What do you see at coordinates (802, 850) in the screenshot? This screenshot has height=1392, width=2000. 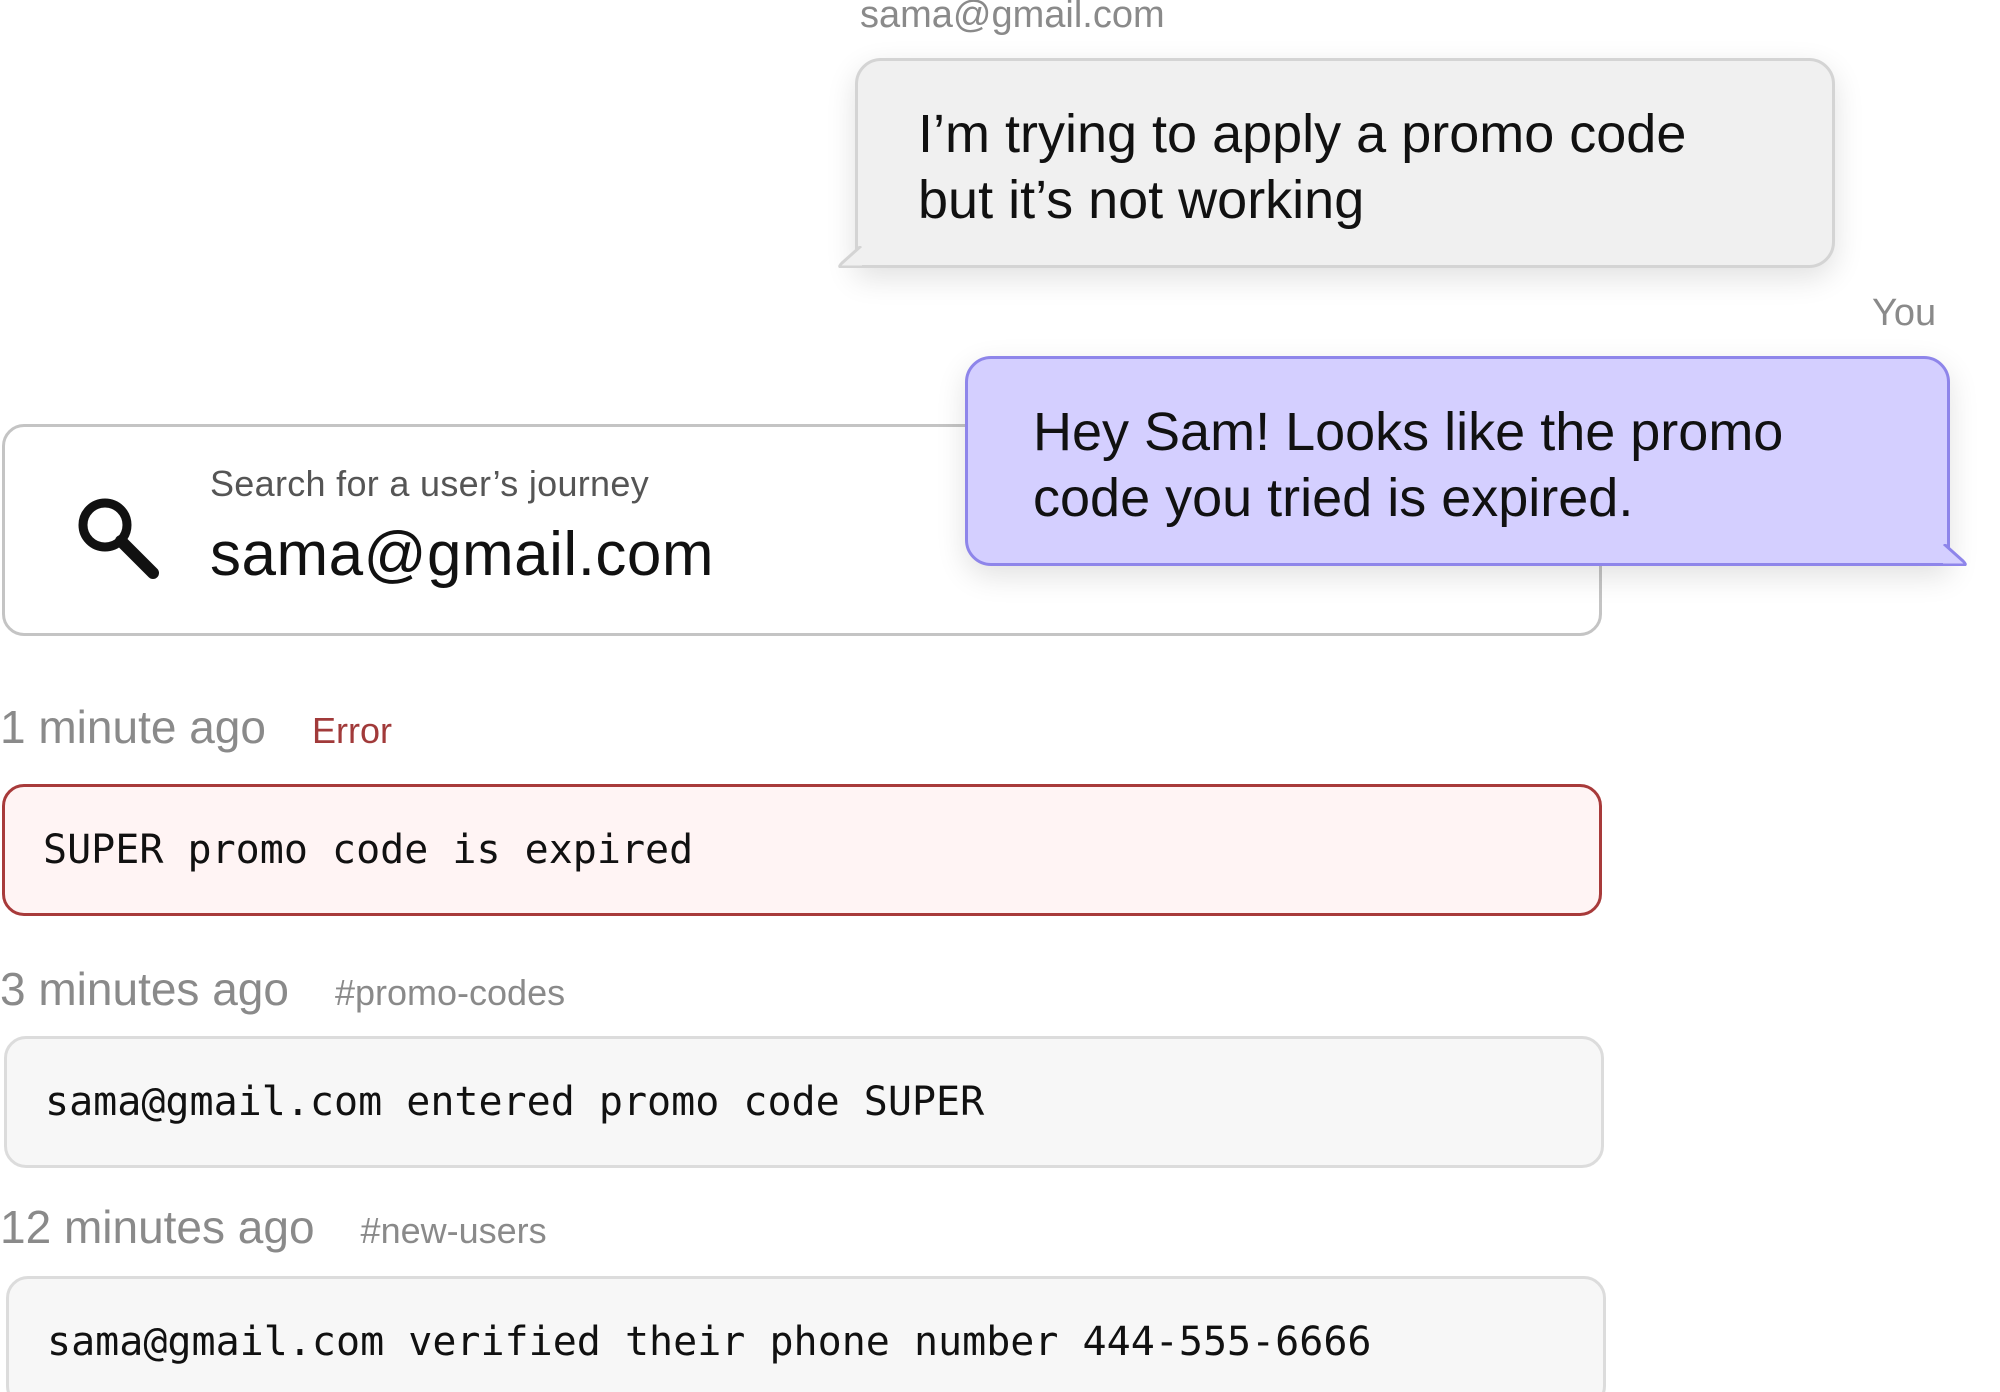 I see `log-entry-error: SUPER promo code is expired` at bounding box center [802, 850].